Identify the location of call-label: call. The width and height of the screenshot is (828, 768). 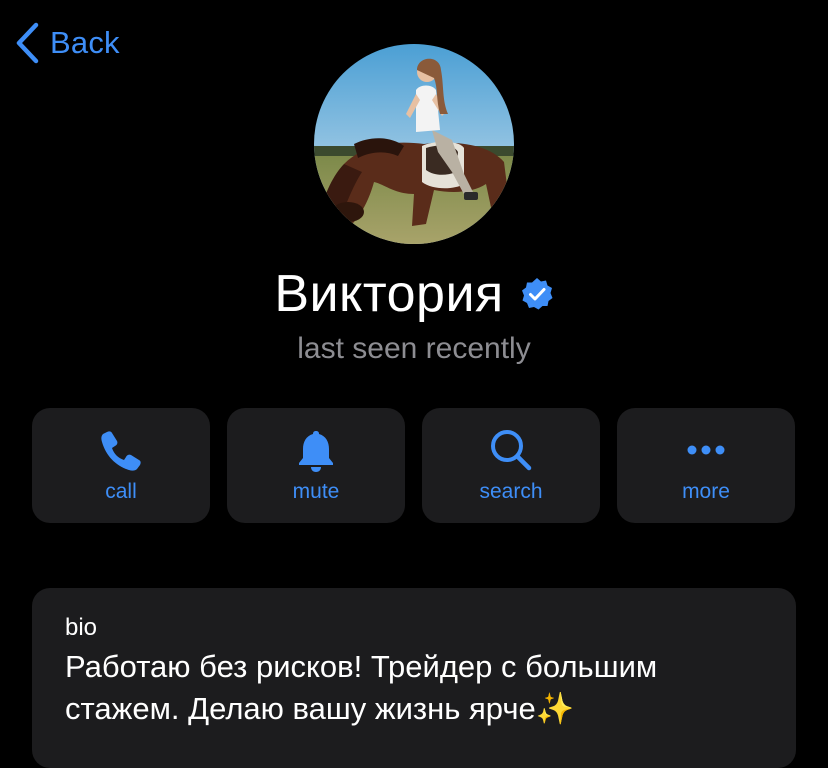
(121, 491).